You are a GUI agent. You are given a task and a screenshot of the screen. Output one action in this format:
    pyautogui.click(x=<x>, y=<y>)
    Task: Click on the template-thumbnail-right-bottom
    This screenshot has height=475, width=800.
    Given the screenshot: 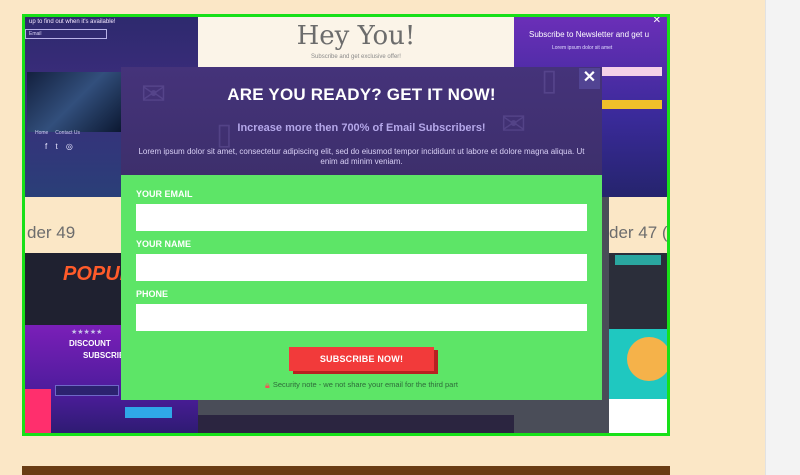 What is the action you would take?
    pyautogui.click(x=638, y=381)
    